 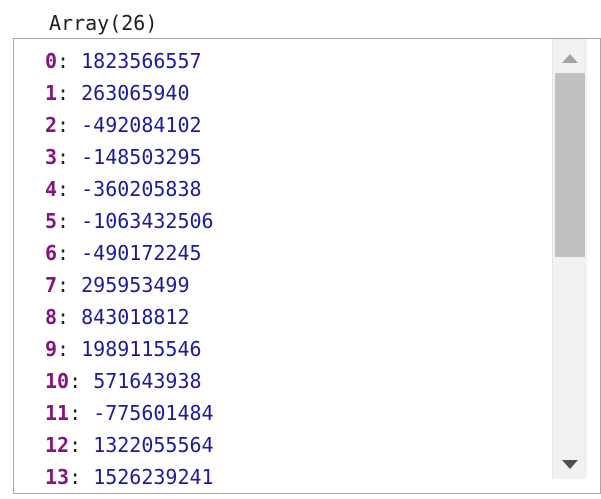 I want to click on scroll-down-button, so click(x=570, y=464).